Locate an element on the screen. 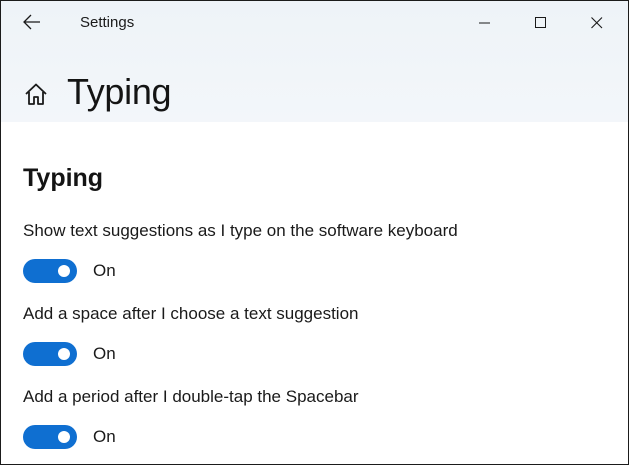 This screenshot has height=465, width=629. close-icon is located at coordinates (597, 23).